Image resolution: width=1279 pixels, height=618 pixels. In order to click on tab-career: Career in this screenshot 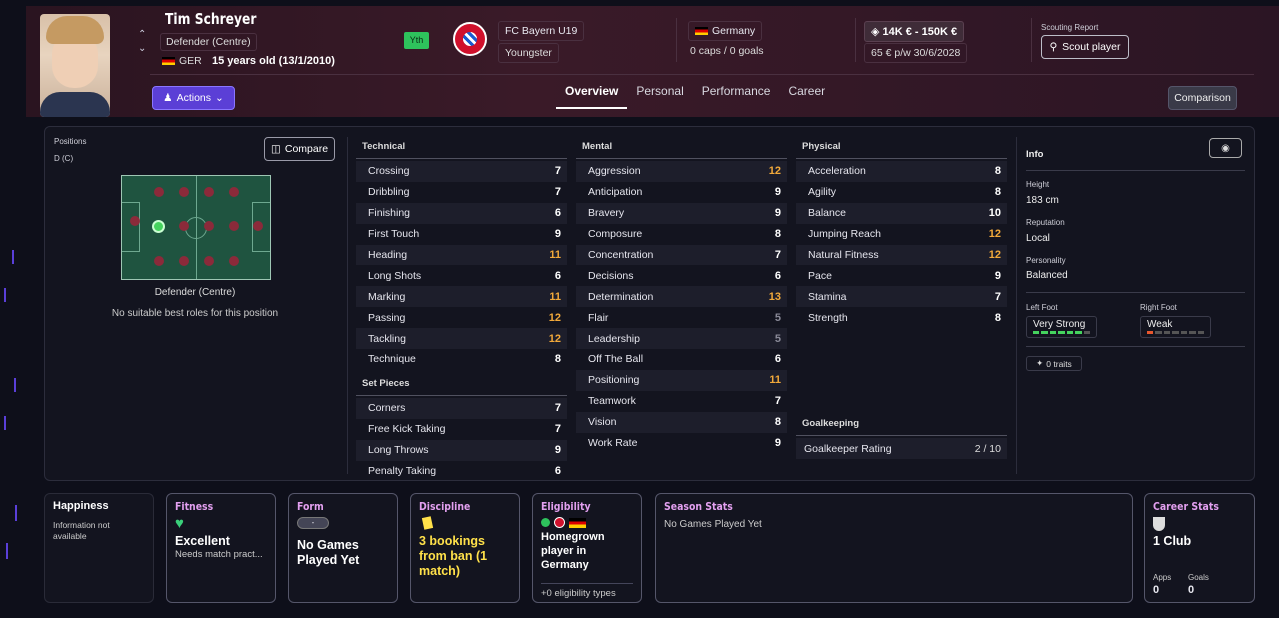, I will do `click(806, 95)`.